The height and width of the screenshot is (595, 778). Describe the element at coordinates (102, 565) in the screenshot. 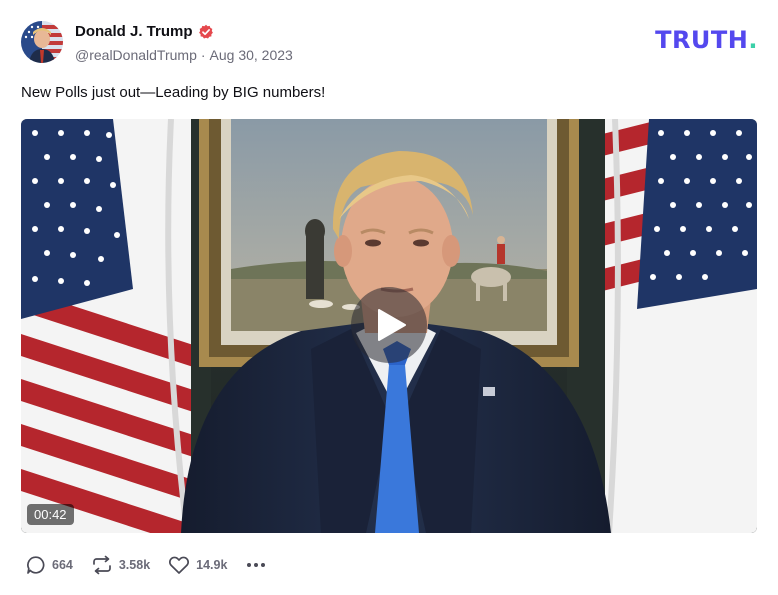

I see `retruth-icon` at that location.